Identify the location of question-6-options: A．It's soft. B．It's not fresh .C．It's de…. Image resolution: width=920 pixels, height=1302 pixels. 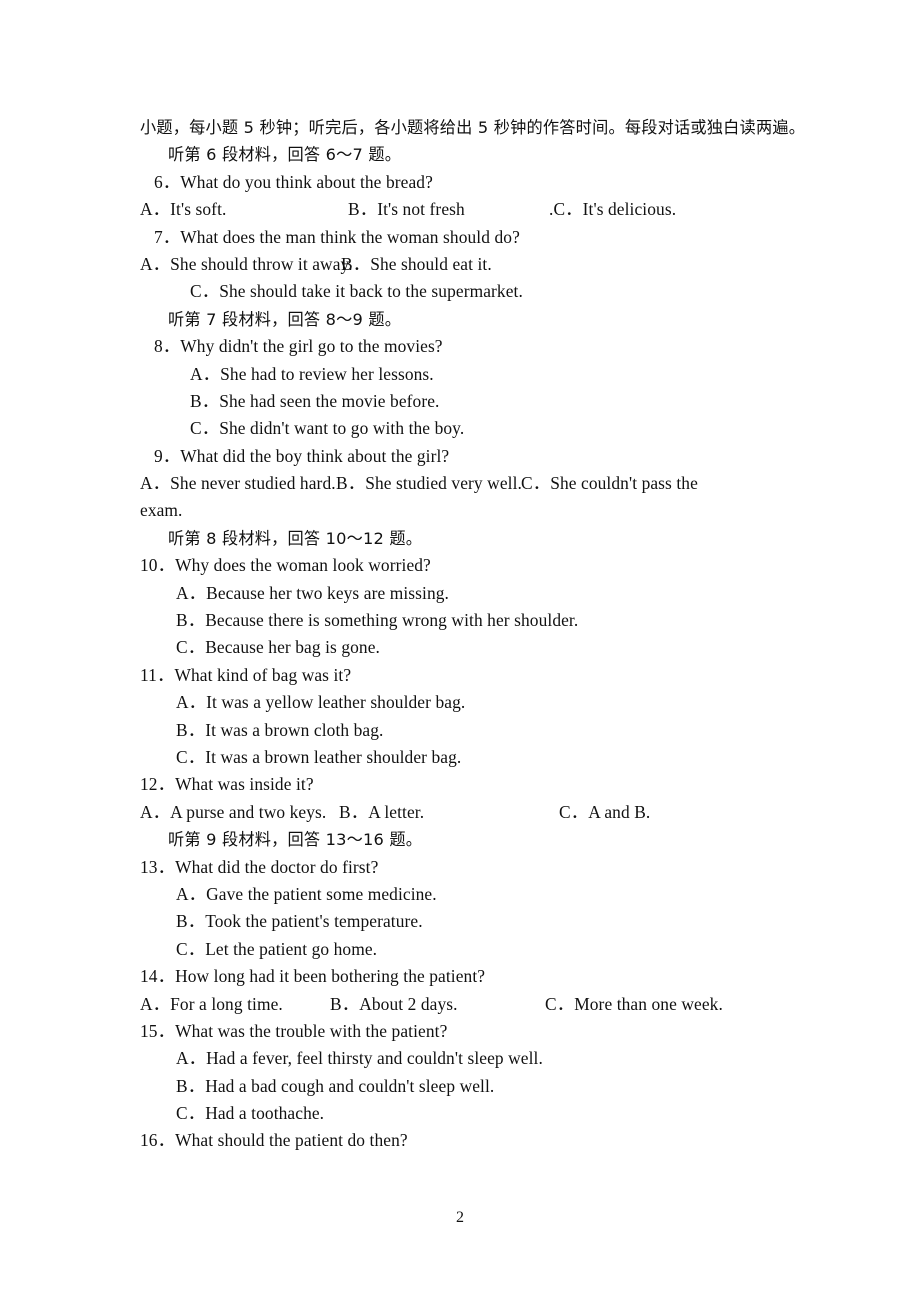
(530, 209).